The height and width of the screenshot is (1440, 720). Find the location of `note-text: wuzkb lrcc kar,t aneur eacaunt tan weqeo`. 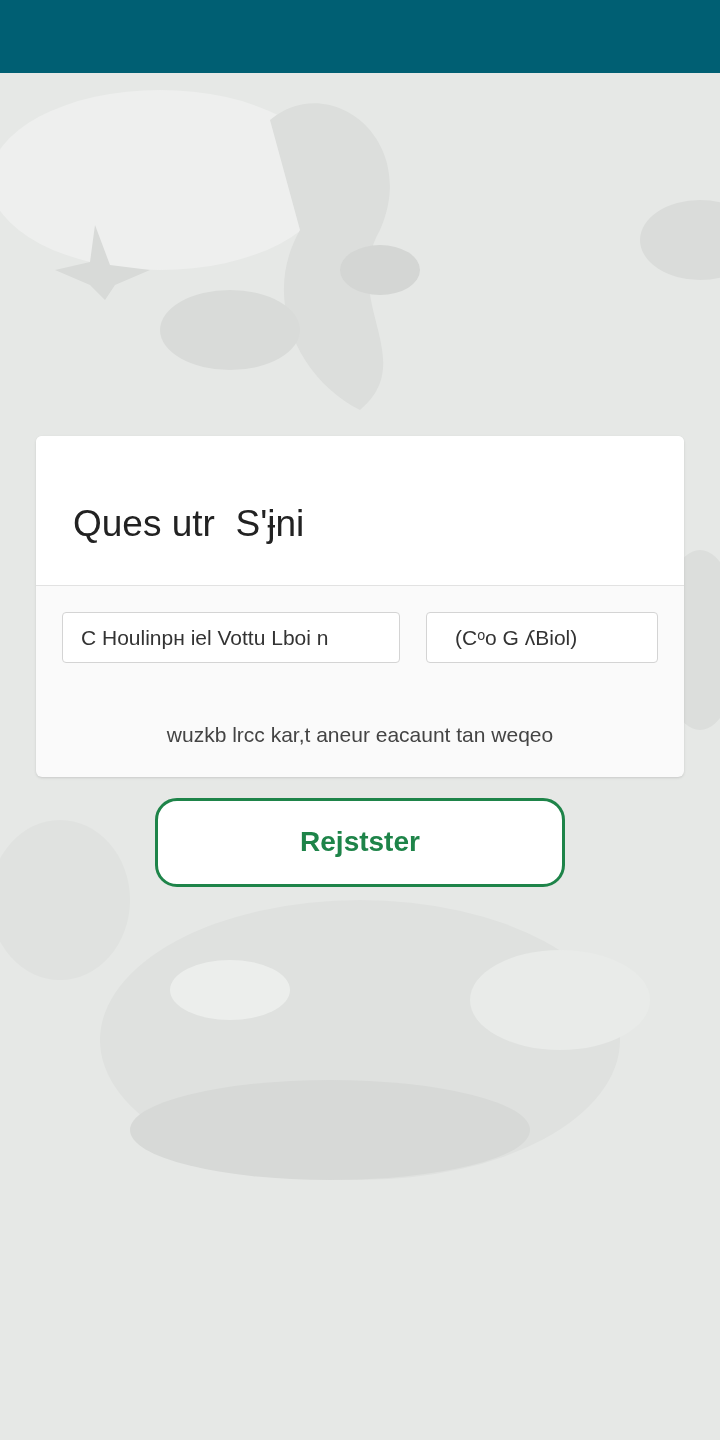

note-text: wuzkb lrcc kar,t aneur eacaunt tan weqeo is located at coordinates (360, 735).